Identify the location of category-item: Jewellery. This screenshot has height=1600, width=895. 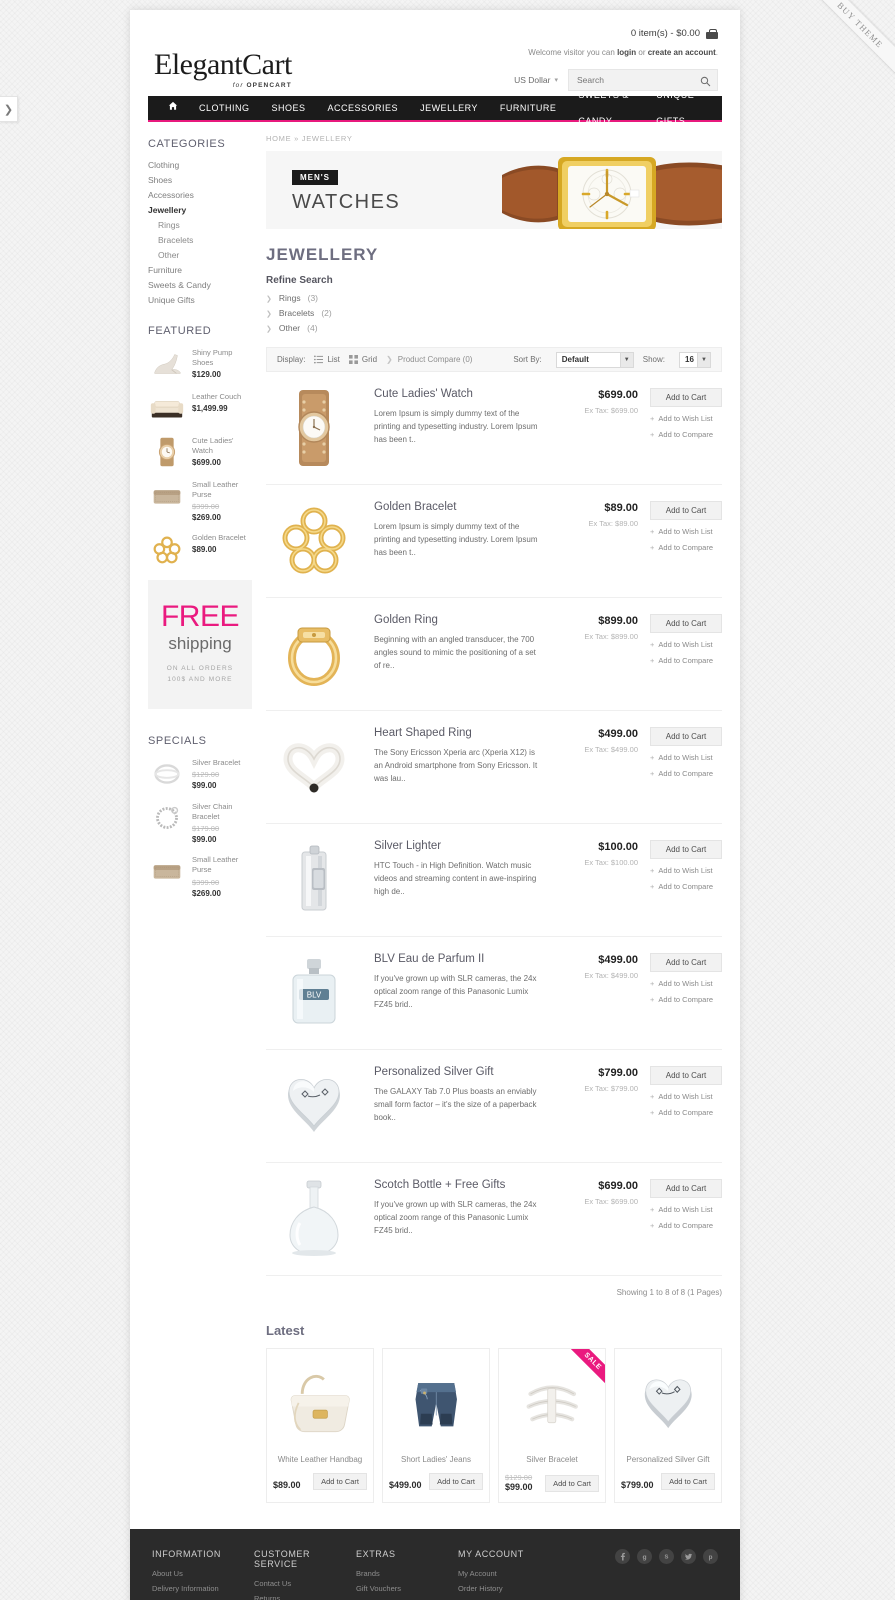
(200, 210).